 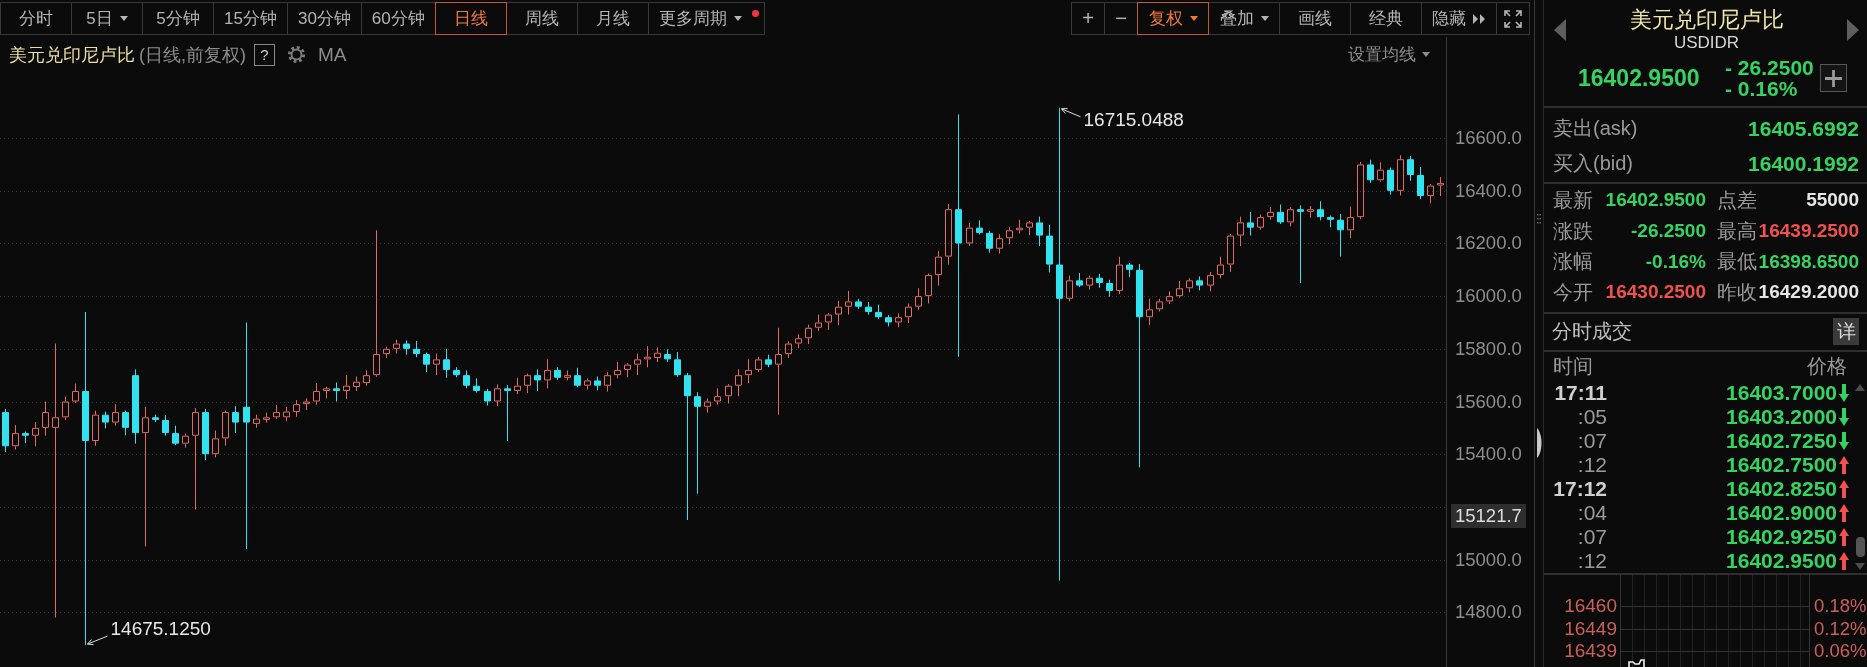 What do you see at coordinates (1088, 18) in the screenshot?
I see `zoom-button: +` at bounding box center [1088, 18].